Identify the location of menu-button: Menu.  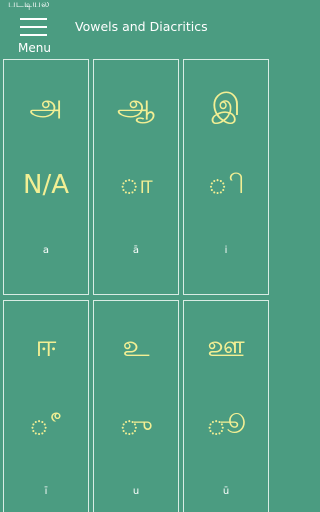
(34, 36).